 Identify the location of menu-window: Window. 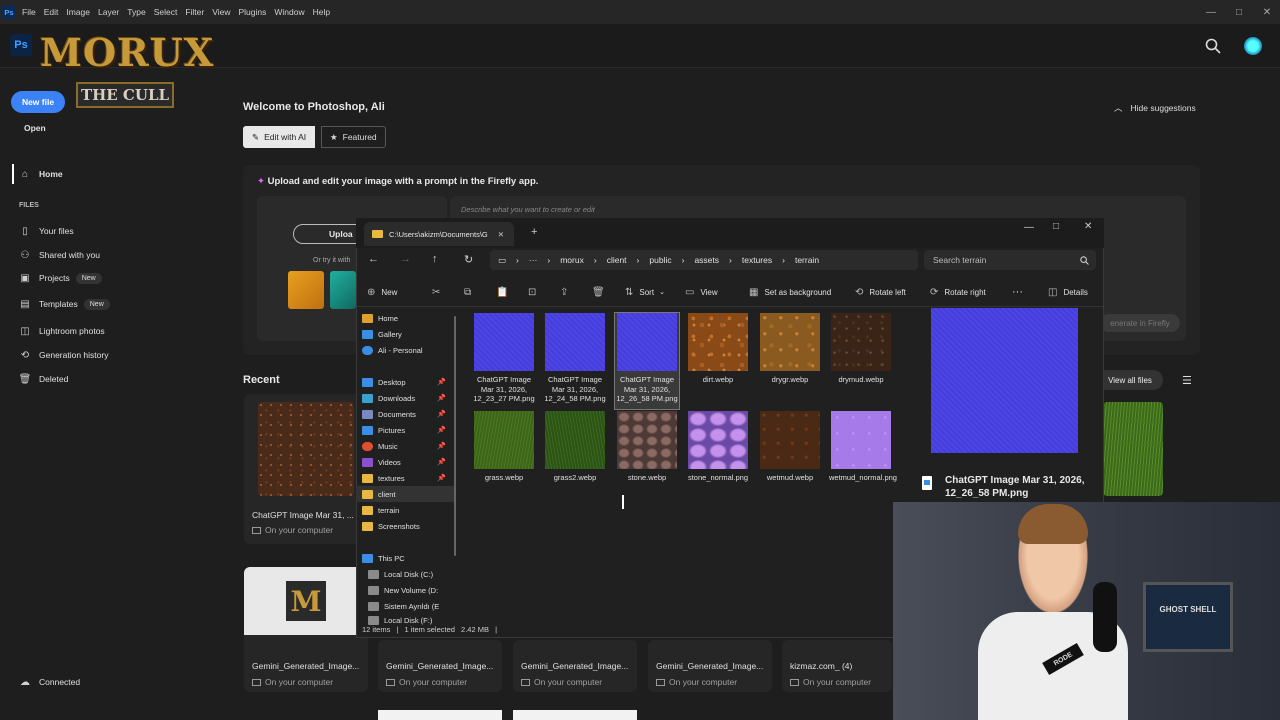
(289, 12).